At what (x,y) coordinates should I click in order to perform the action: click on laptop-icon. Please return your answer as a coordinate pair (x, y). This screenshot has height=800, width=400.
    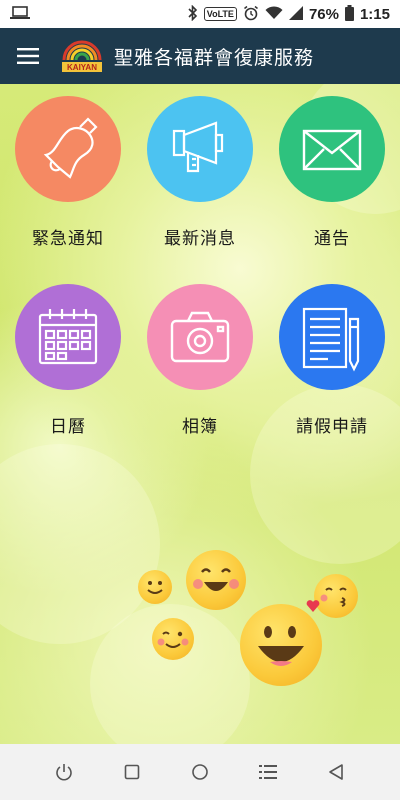
    Looking at the image, I should click on (20, 14).